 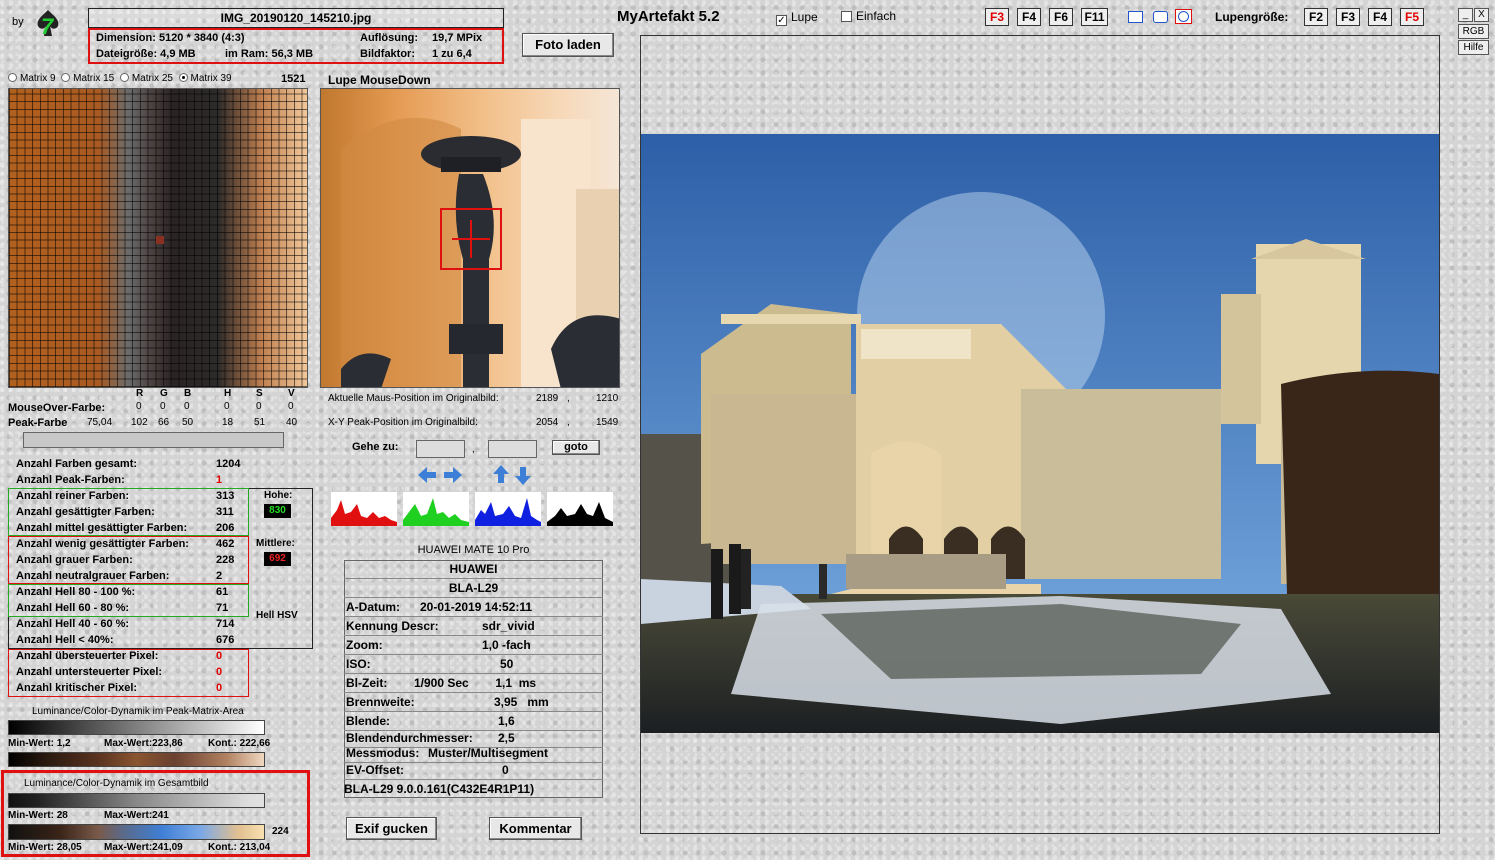 What do you see at coordinates (219, 656) in the screenshot?
I see `ueber-value: 0` at bounding box center [219, 656].